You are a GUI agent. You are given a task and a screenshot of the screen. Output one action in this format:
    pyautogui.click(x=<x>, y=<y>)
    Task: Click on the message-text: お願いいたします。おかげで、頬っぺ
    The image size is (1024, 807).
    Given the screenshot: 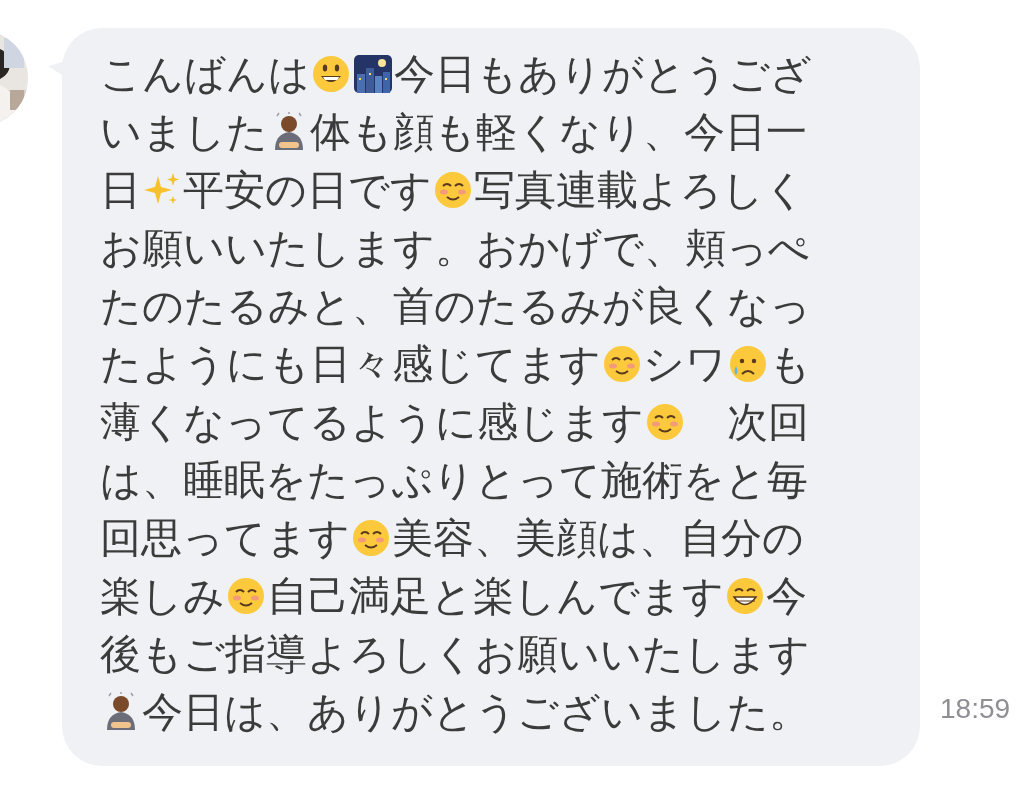 What is the action you would take?
    pyautogui.click(x=455, y=248)
    